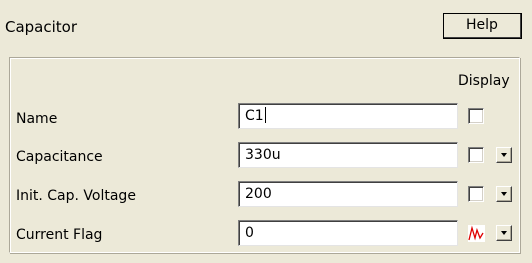 The image size is (532, 263). I want to click on current-flag-dropdown-button, so click(504, 233).